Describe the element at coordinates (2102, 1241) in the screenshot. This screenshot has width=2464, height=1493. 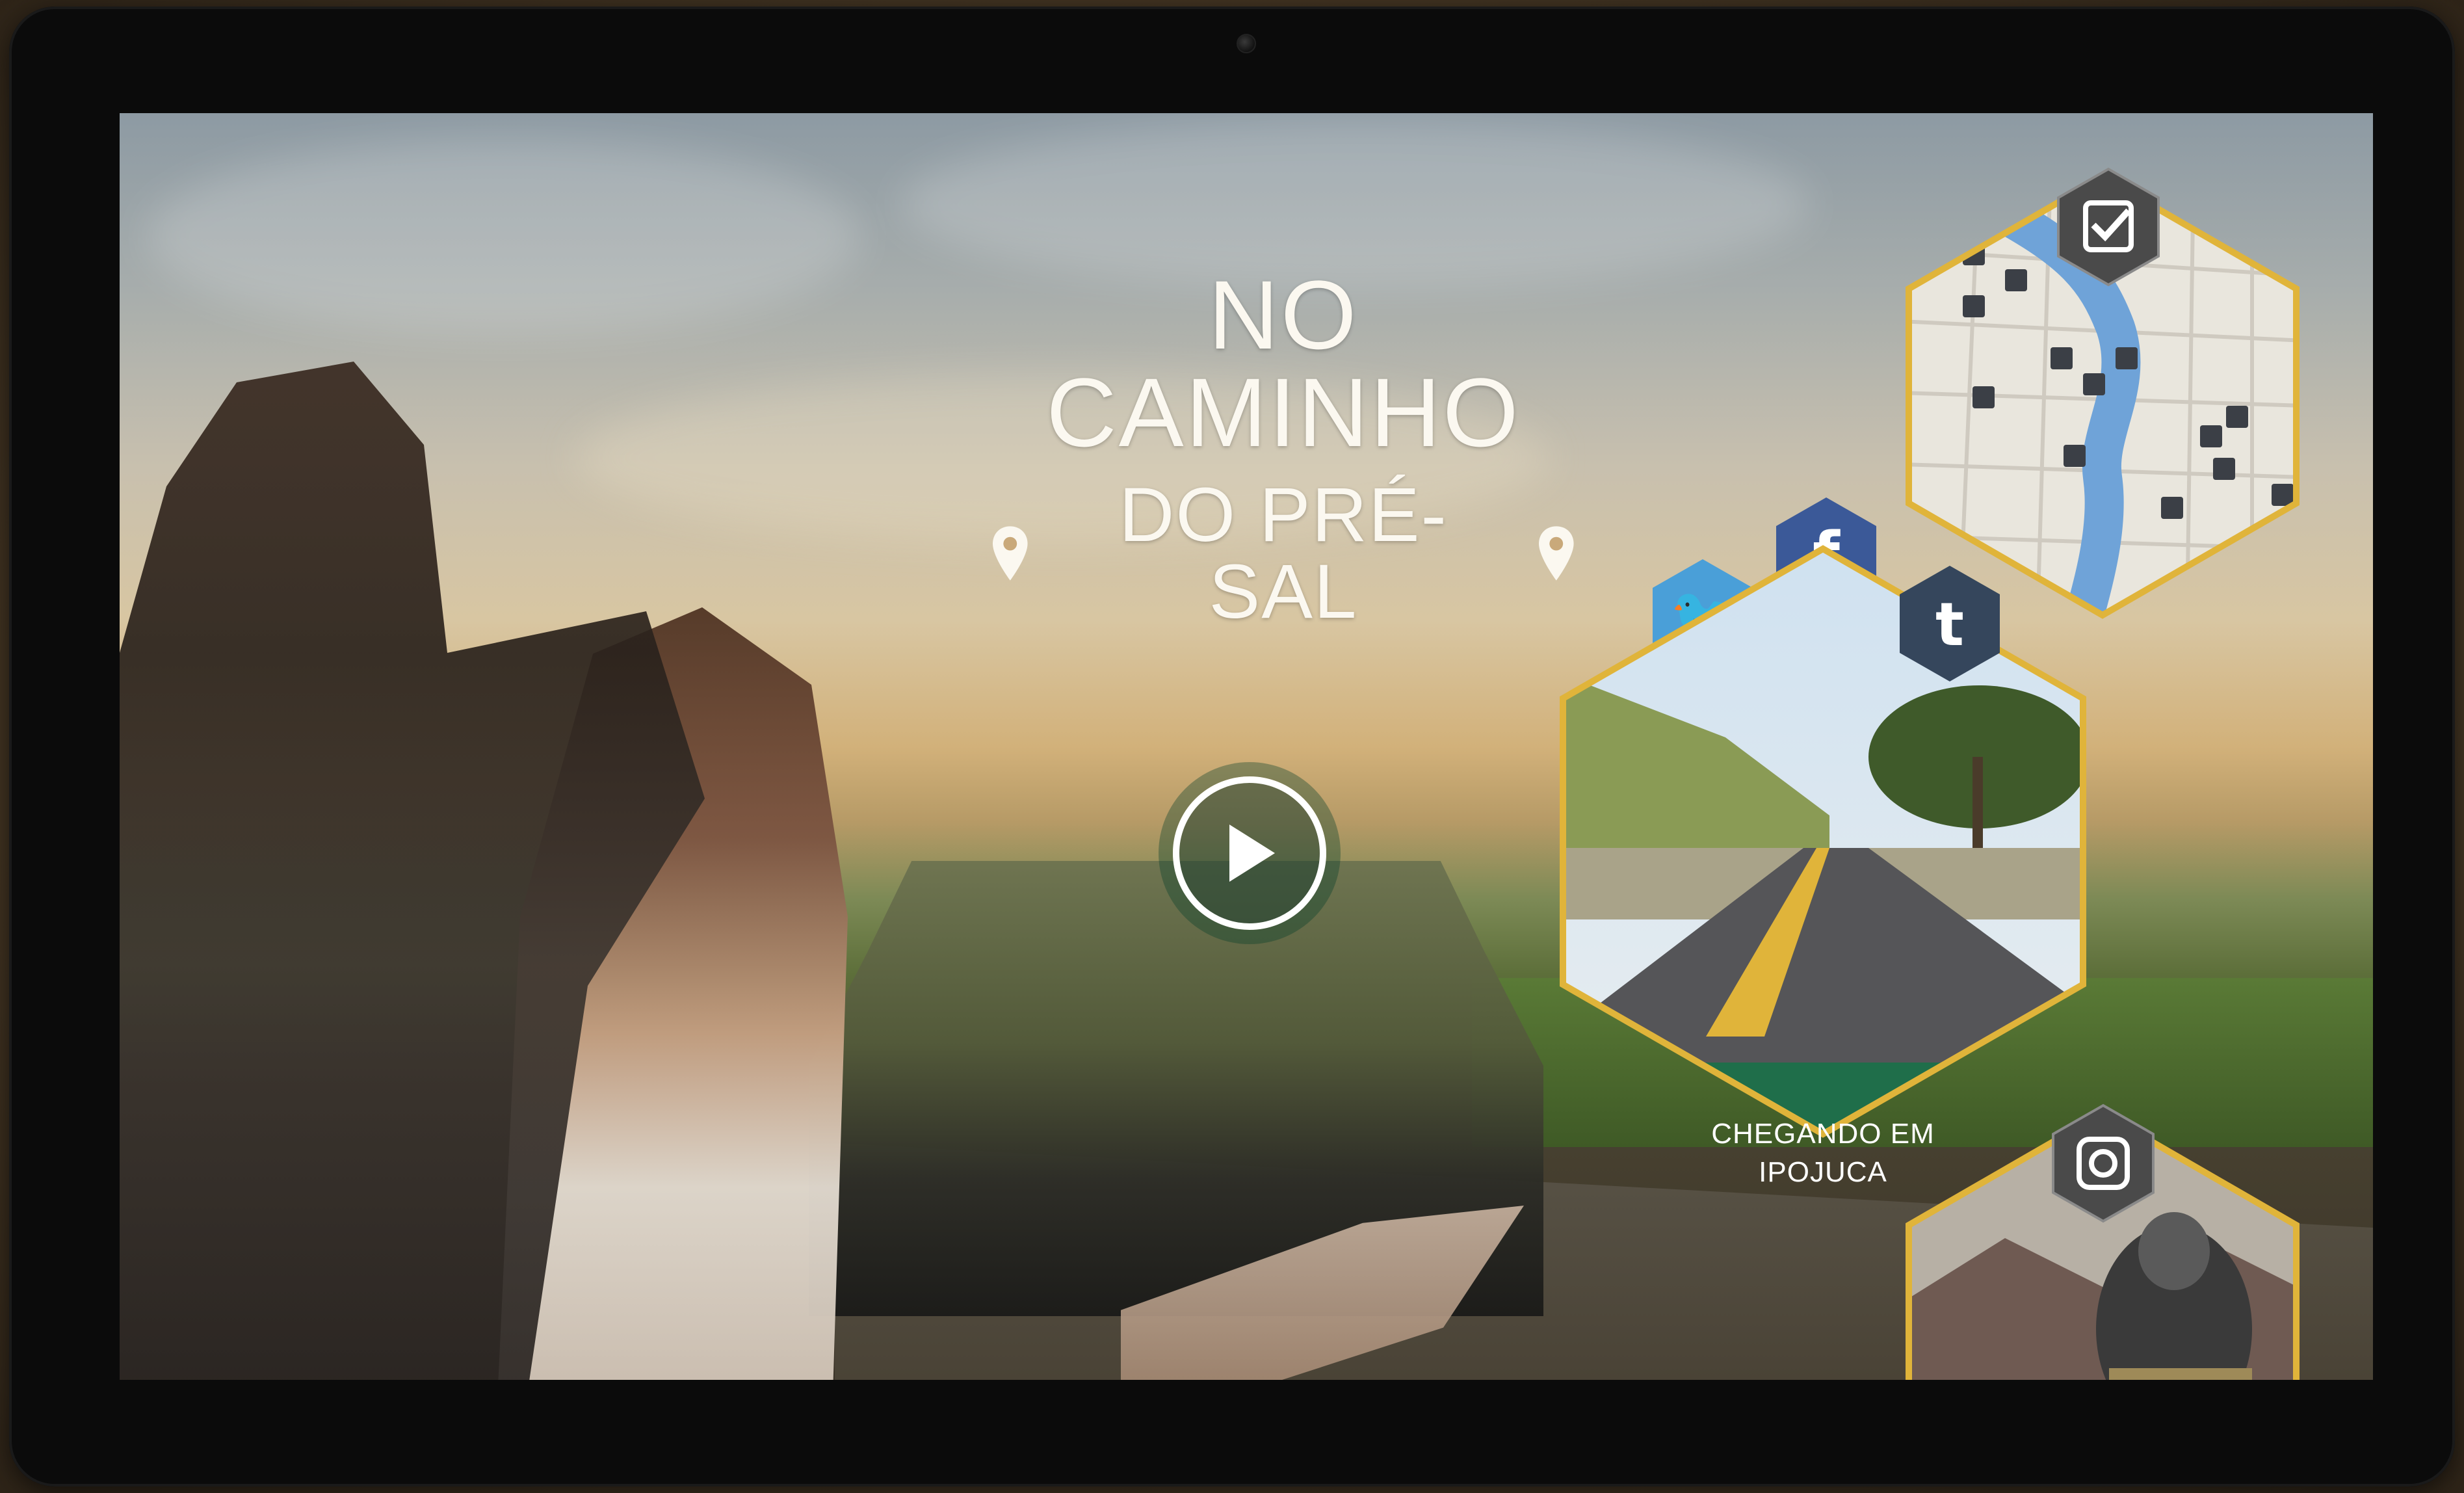
I see `instagram-hex-tile` at that location.